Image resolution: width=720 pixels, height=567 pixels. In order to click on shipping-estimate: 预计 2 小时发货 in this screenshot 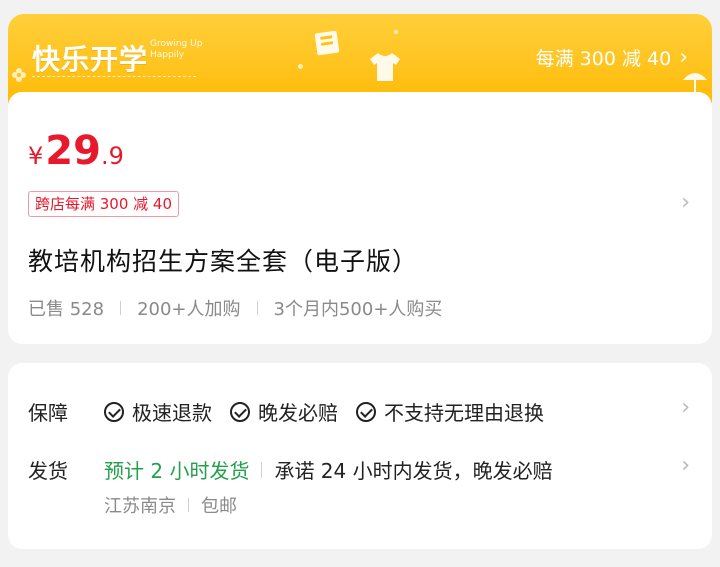, I will do `click(177, 471)`.